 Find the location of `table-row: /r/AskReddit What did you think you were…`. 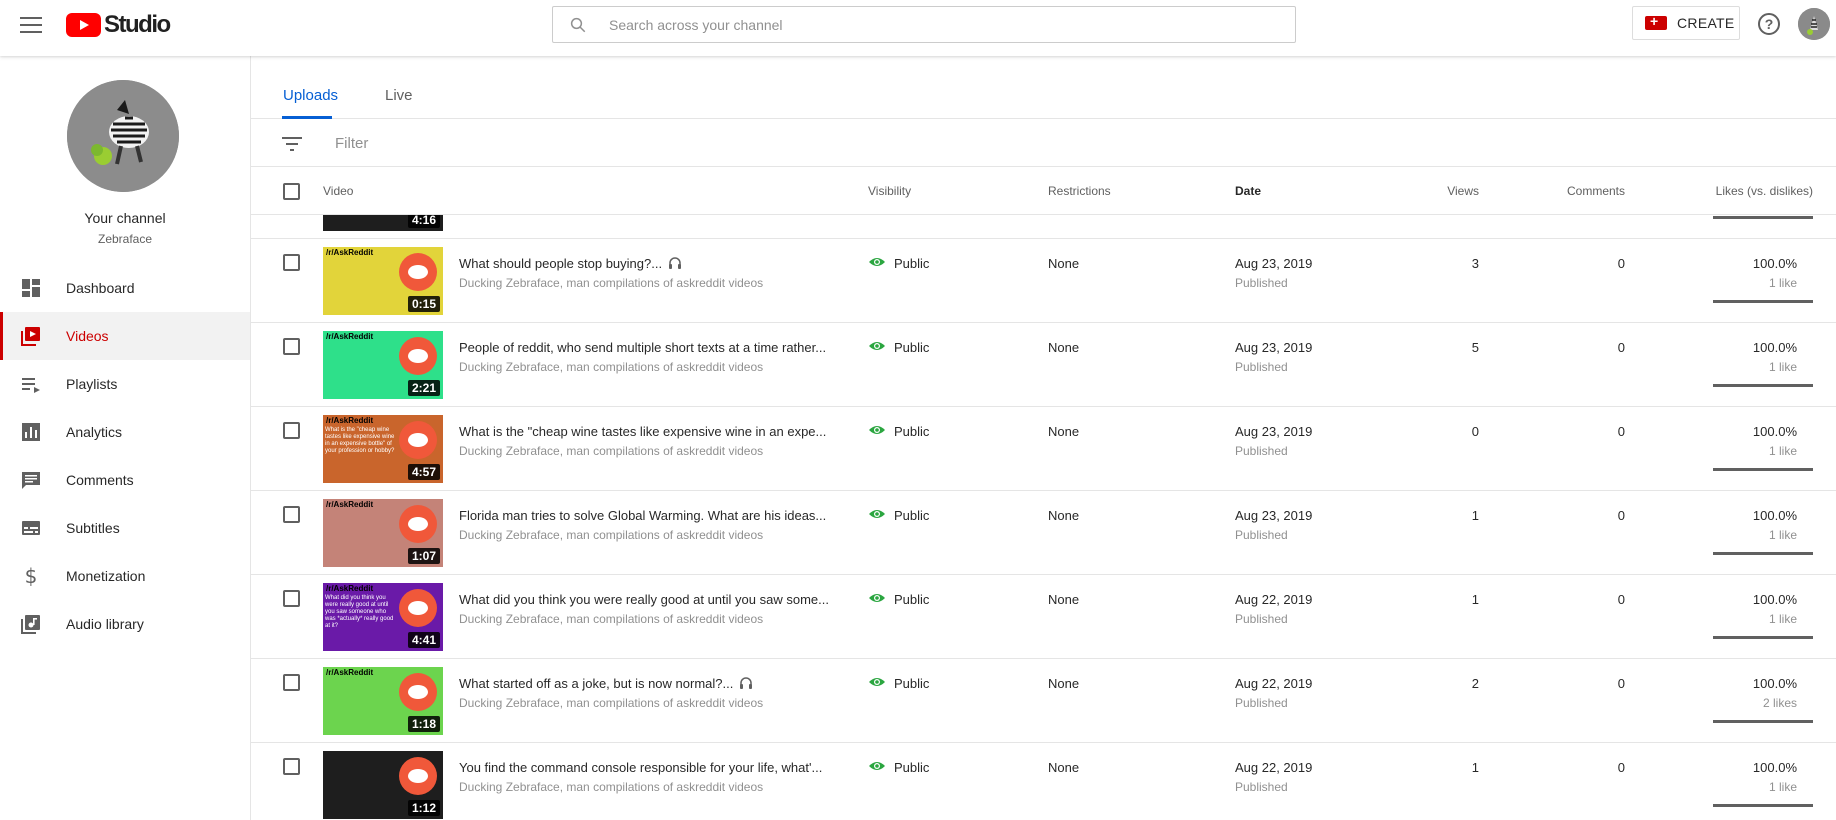

table-row: /r/AskReddit What did you think you were… is located at coordinates (1043, 617).